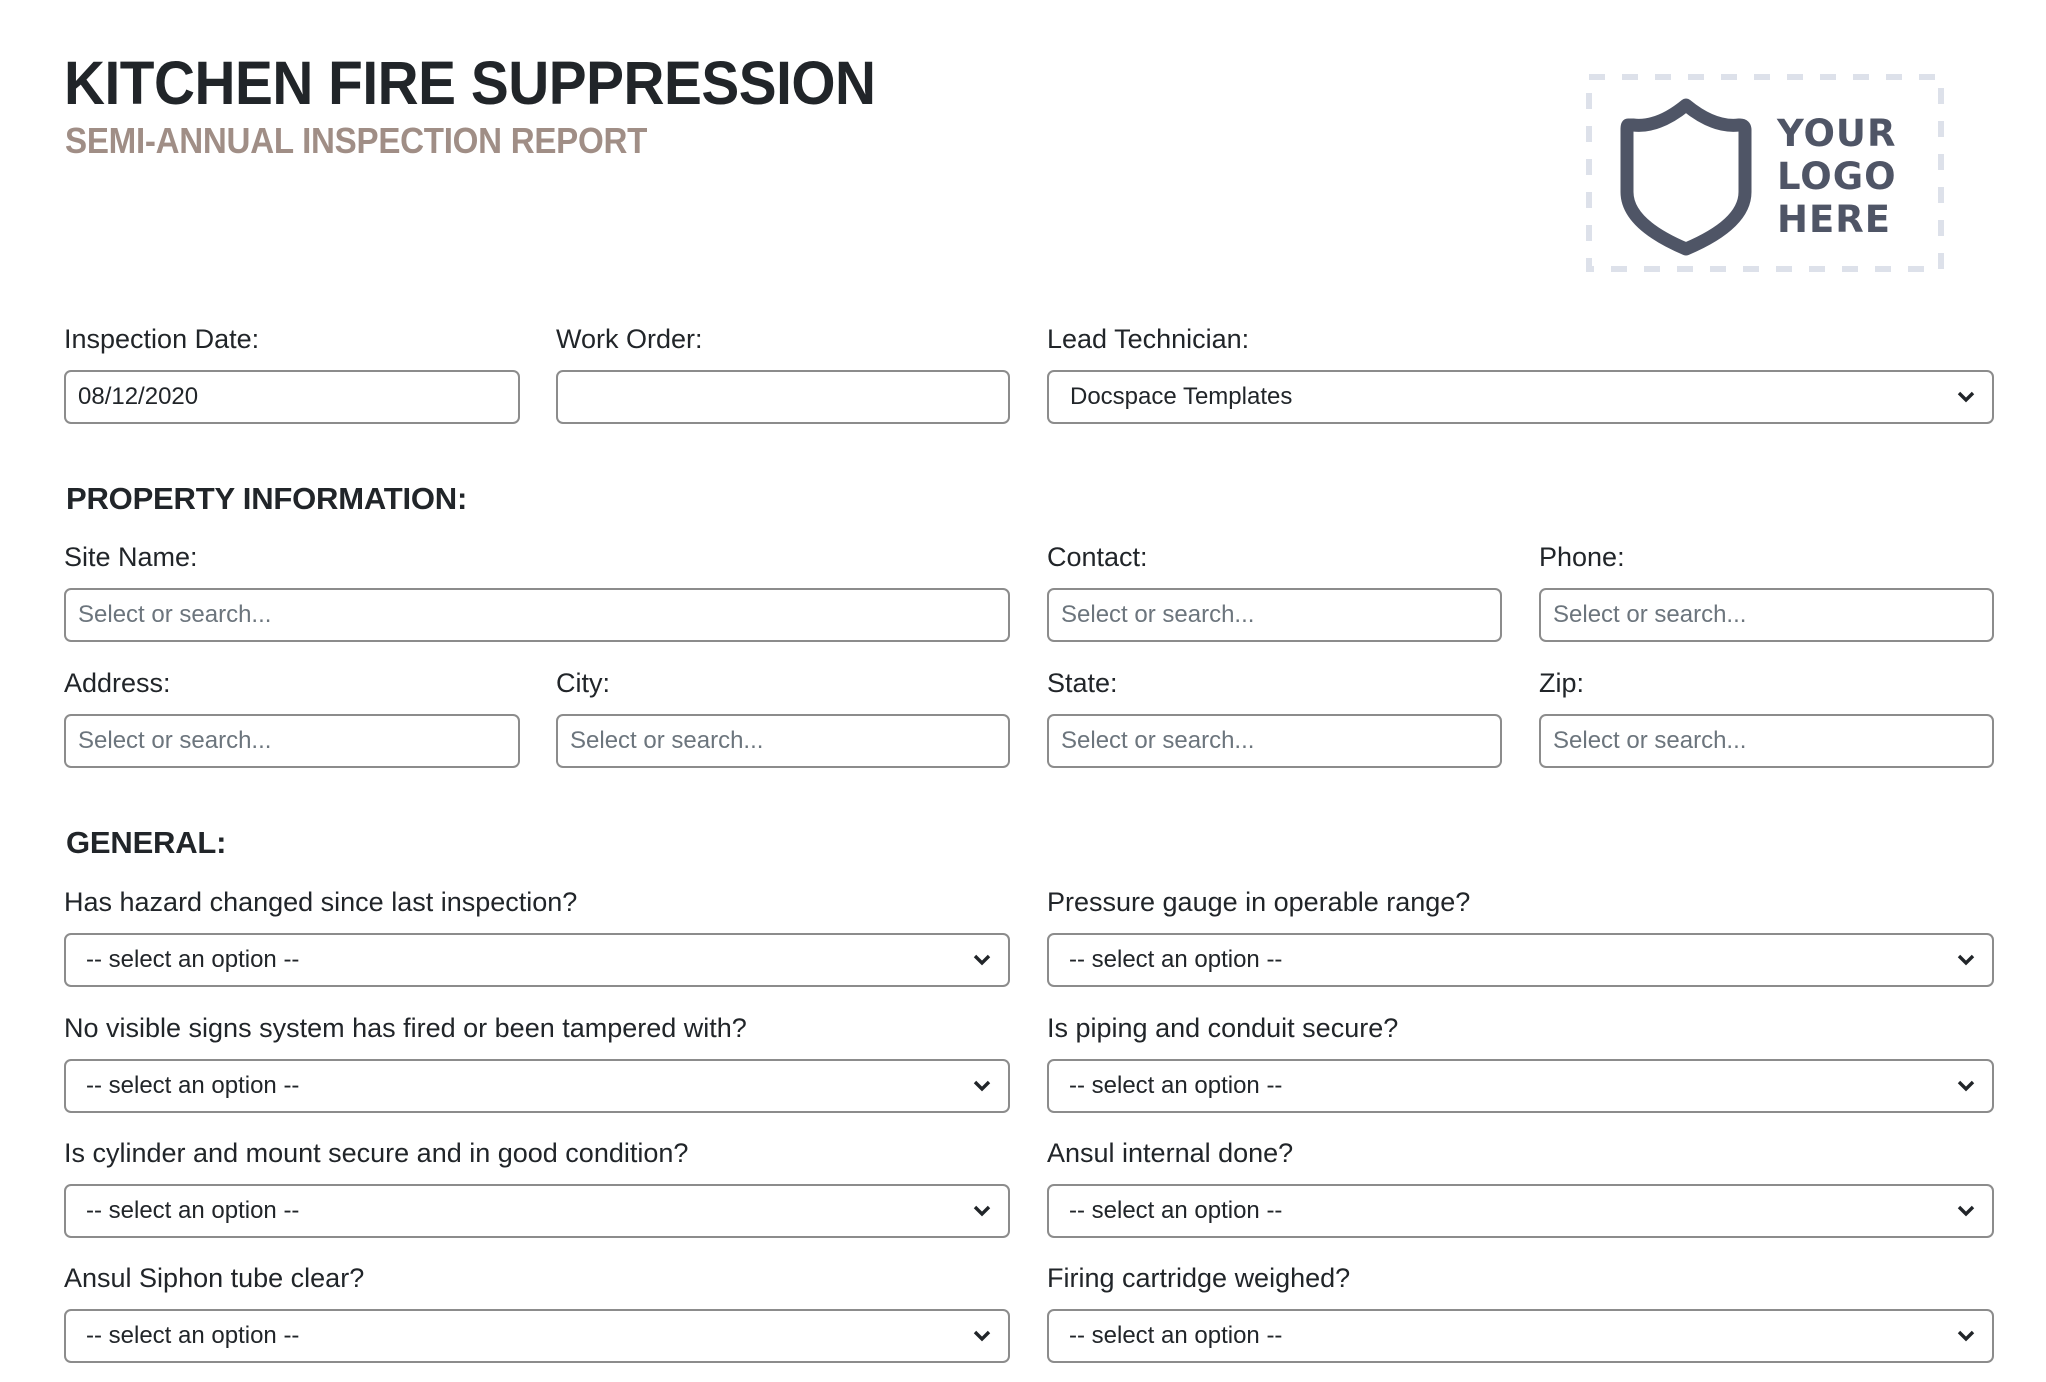 This screenshot has width=2046, height=1382. I want to click on address-label: Address:, so click(117, 683).